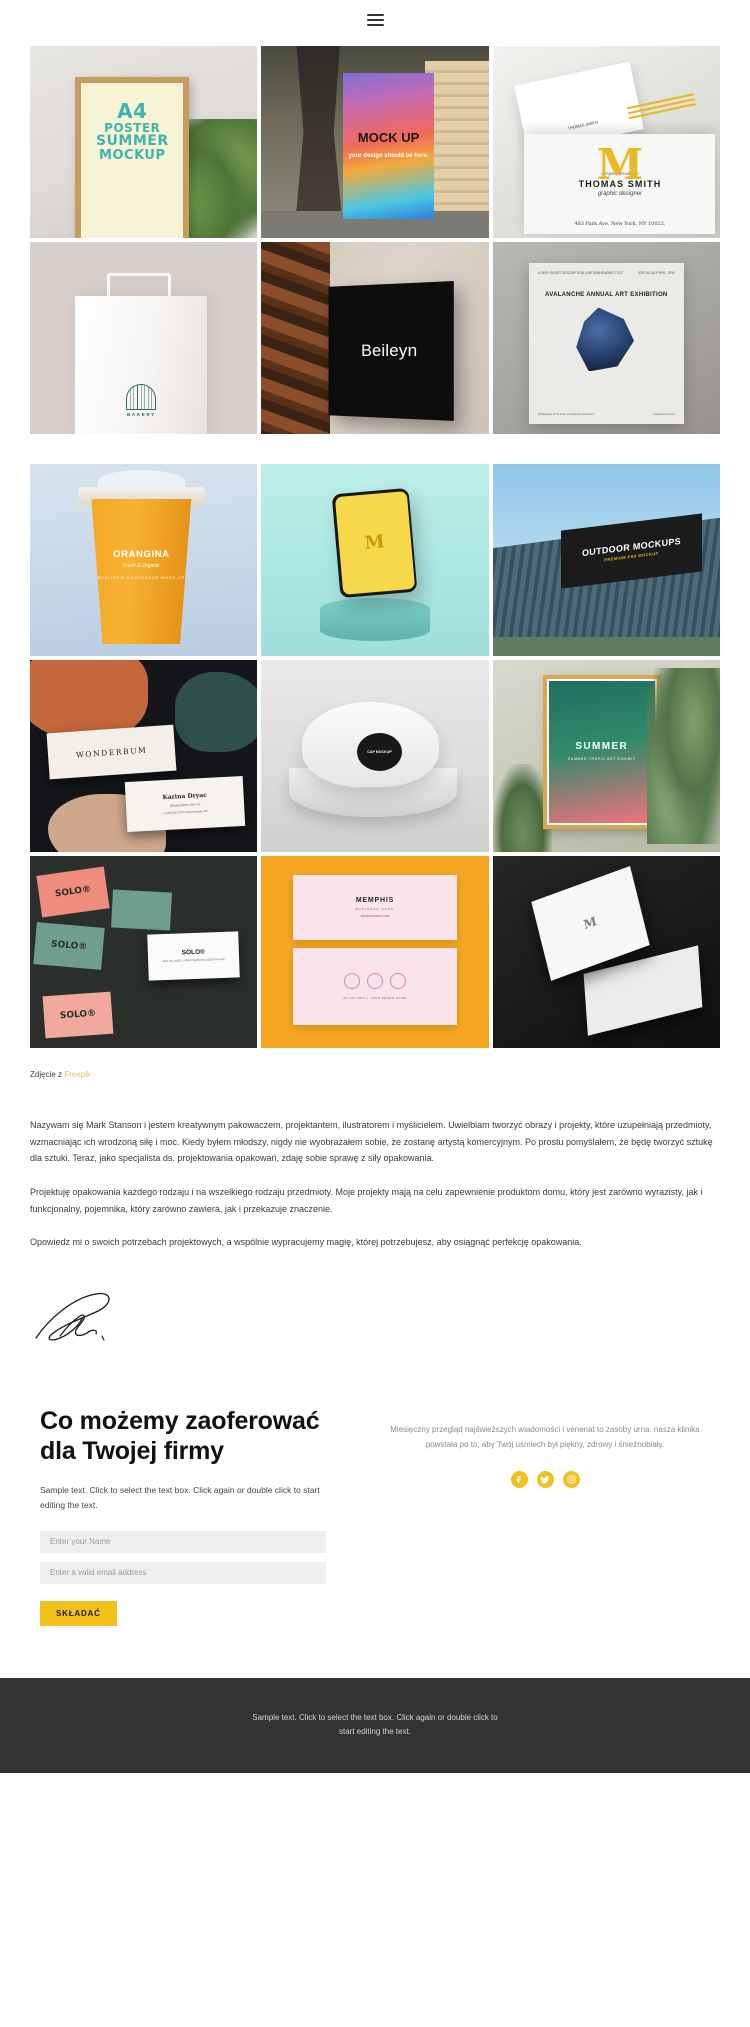 The width and height of the screenshot is (750, 2027). What do you see at coordinates (184, 796) in the screenshot?
I see `wonderbum-person: Karina Dryac` at bounding box center [184, 796].